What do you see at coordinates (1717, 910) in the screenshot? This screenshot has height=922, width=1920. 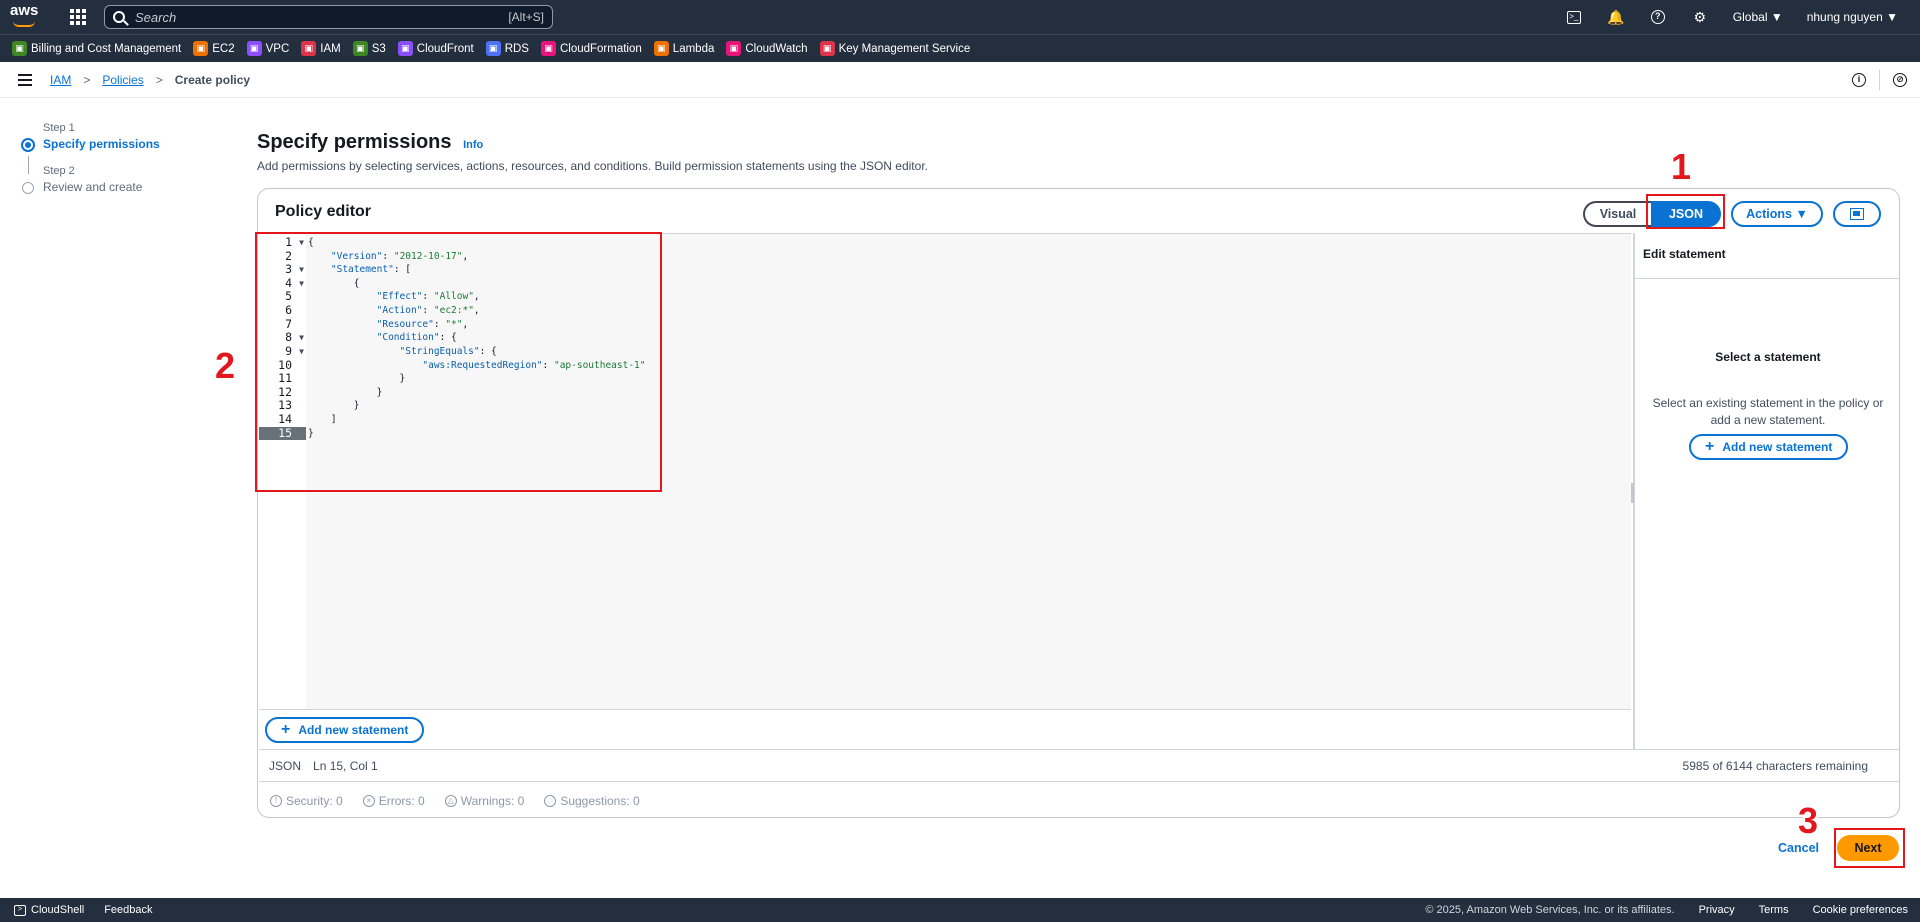 I see `privacy-link: Privacy` at bounding box center [1717, 910].